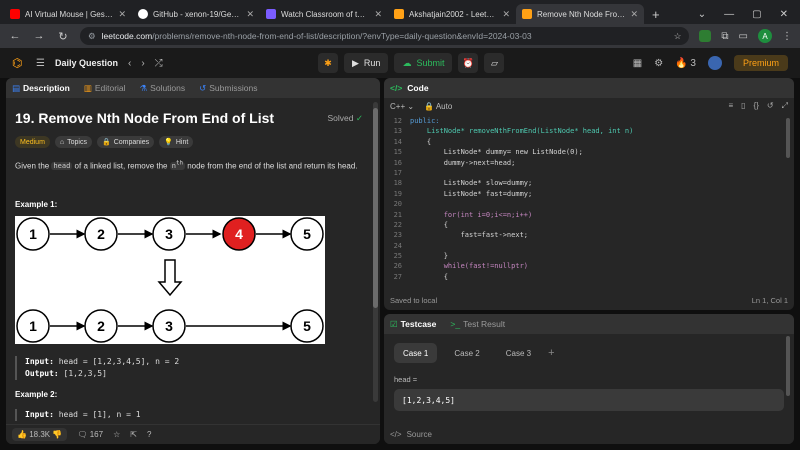 This screenshot has width=800, height=450. I want to click on profile-avatar: A, so click(765, 36).